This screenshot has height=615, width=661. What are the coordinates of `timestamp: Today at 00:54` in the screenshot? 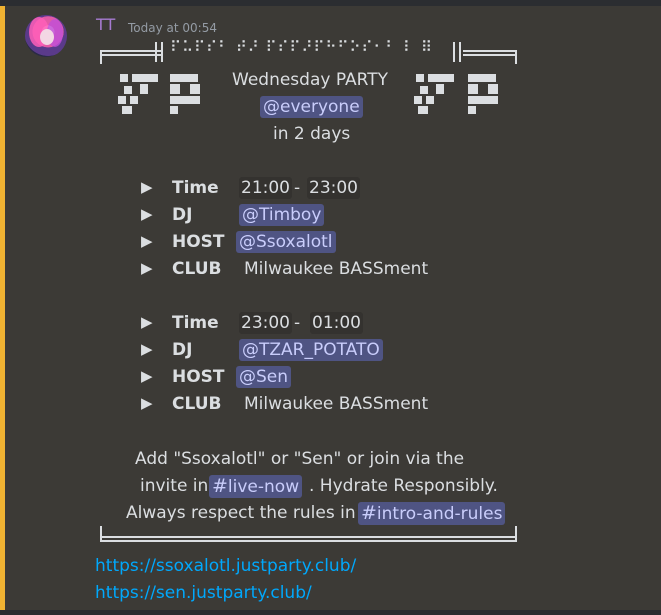 It's located at (172, 28).